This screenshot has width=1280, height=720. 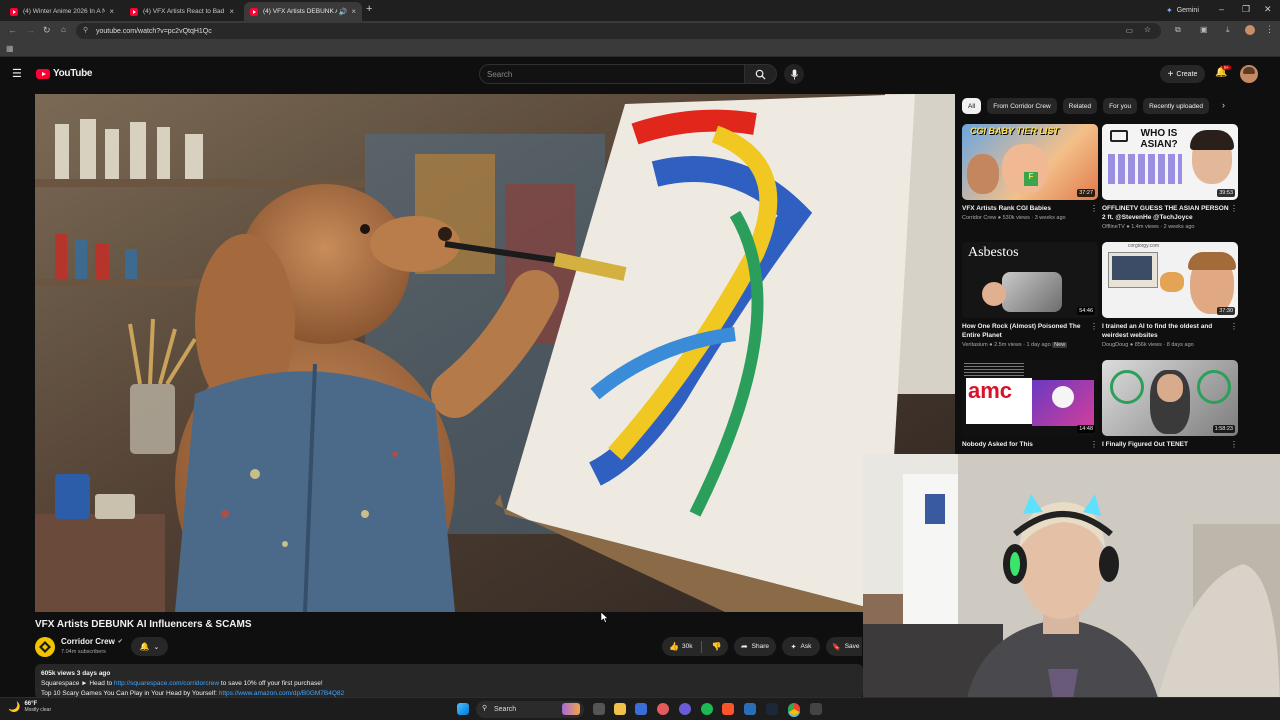 What do you see at coordinates (728, 709) in the screenshot?
I see `brave-icon` at bounding box center [728, 709].